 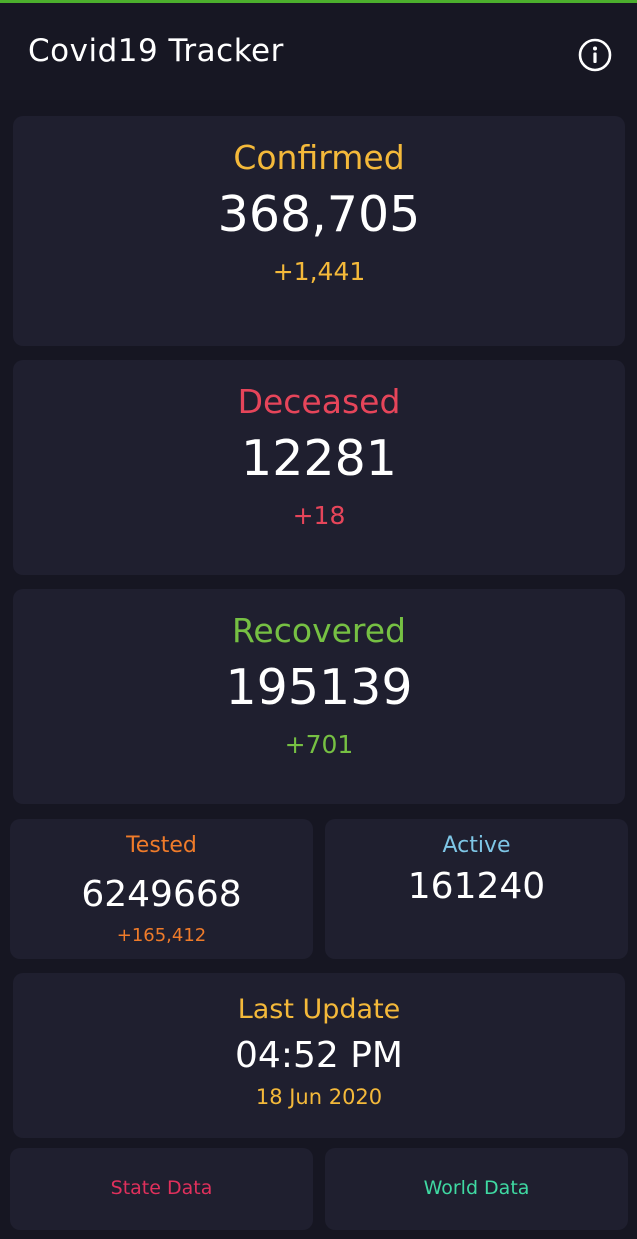 I want to click on app-title: Covid19 Tracker, so click(x=156, y=51).